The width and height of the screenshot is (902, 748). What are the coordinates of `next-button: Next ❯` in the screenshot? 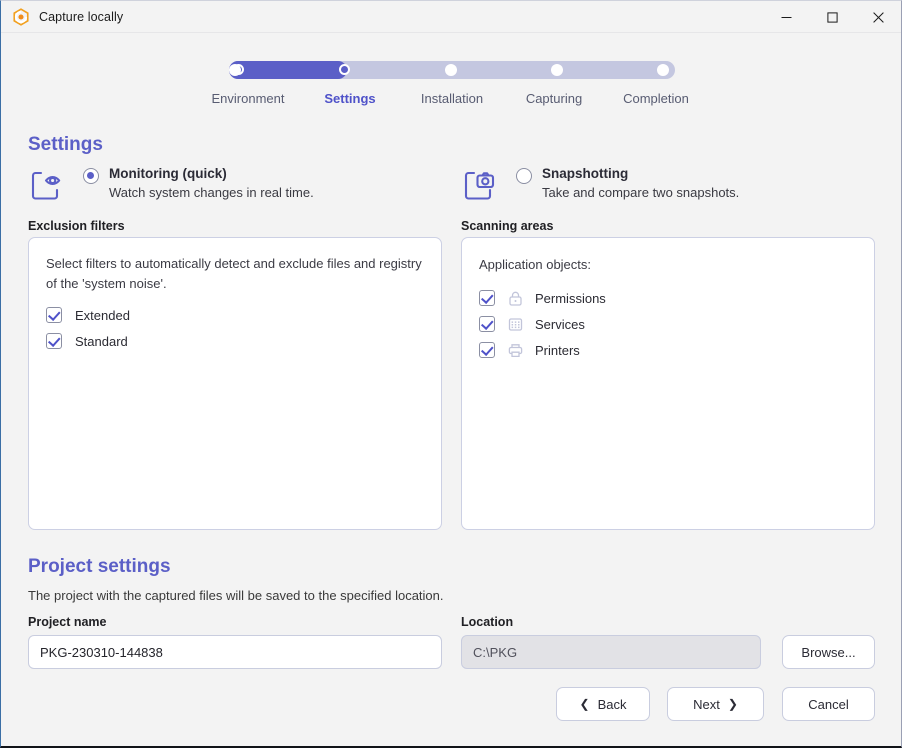 It's located at (715, 704).